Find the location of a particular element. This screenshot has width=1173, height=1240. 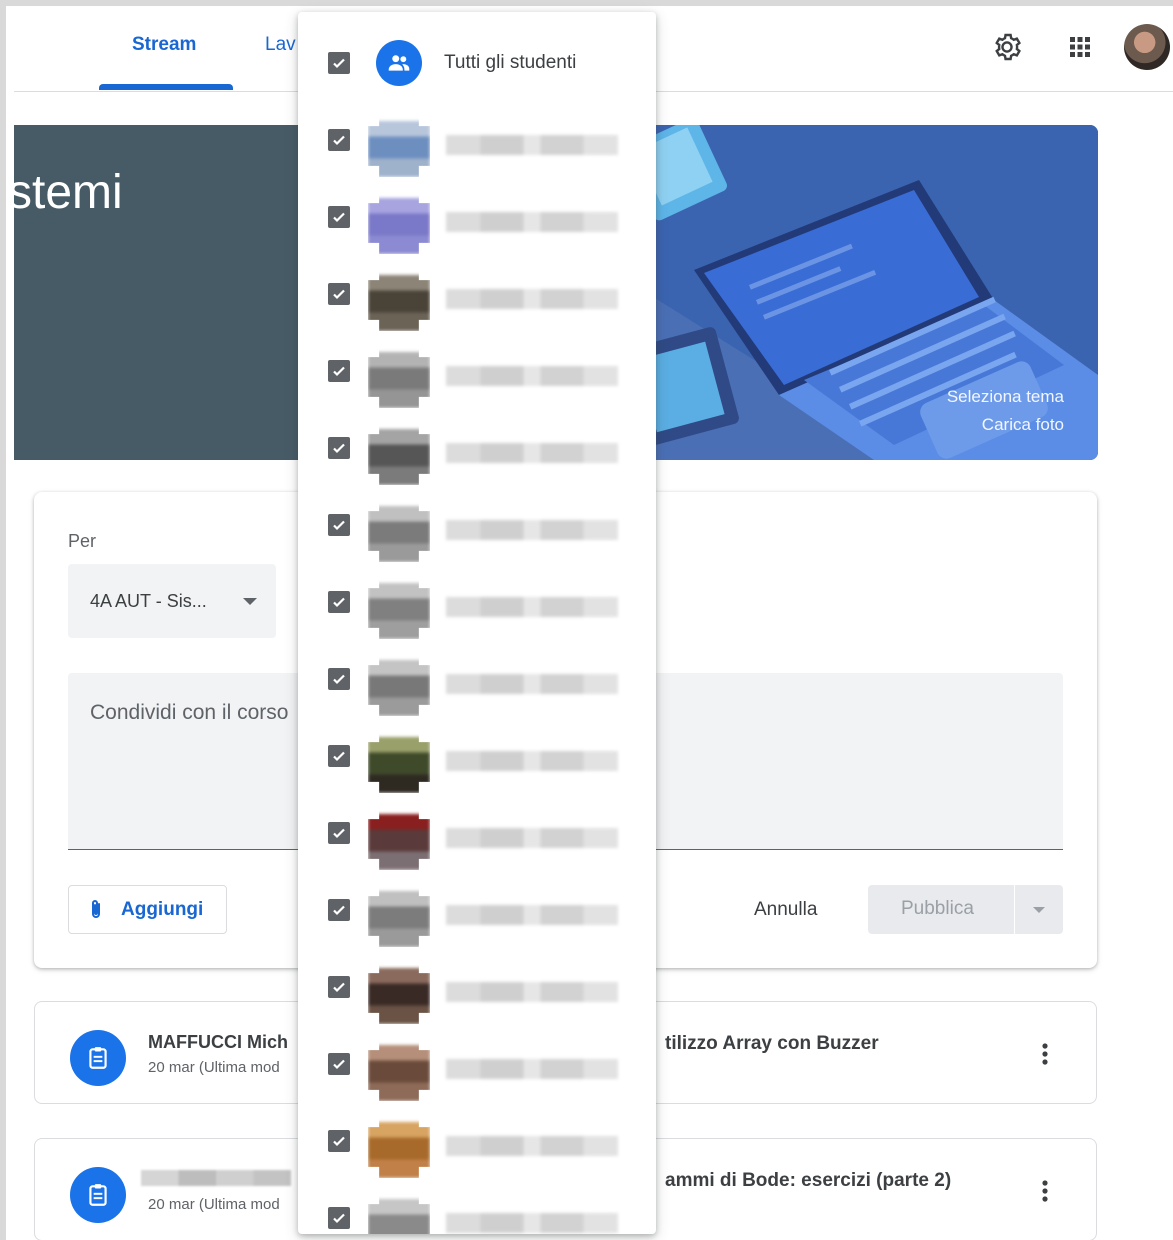

all-students-label: Tutti gli studenti is located at coordinates (510, 62).